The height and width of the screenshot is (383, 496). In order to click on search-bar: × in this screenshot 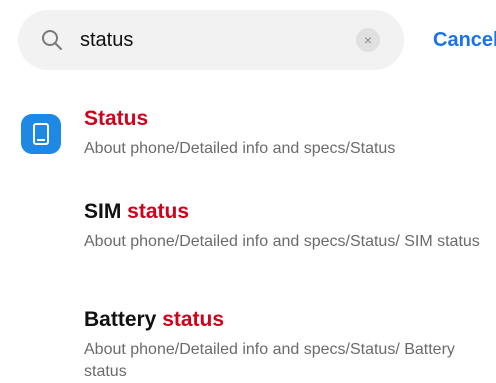, I will do `click(211, 40)`.